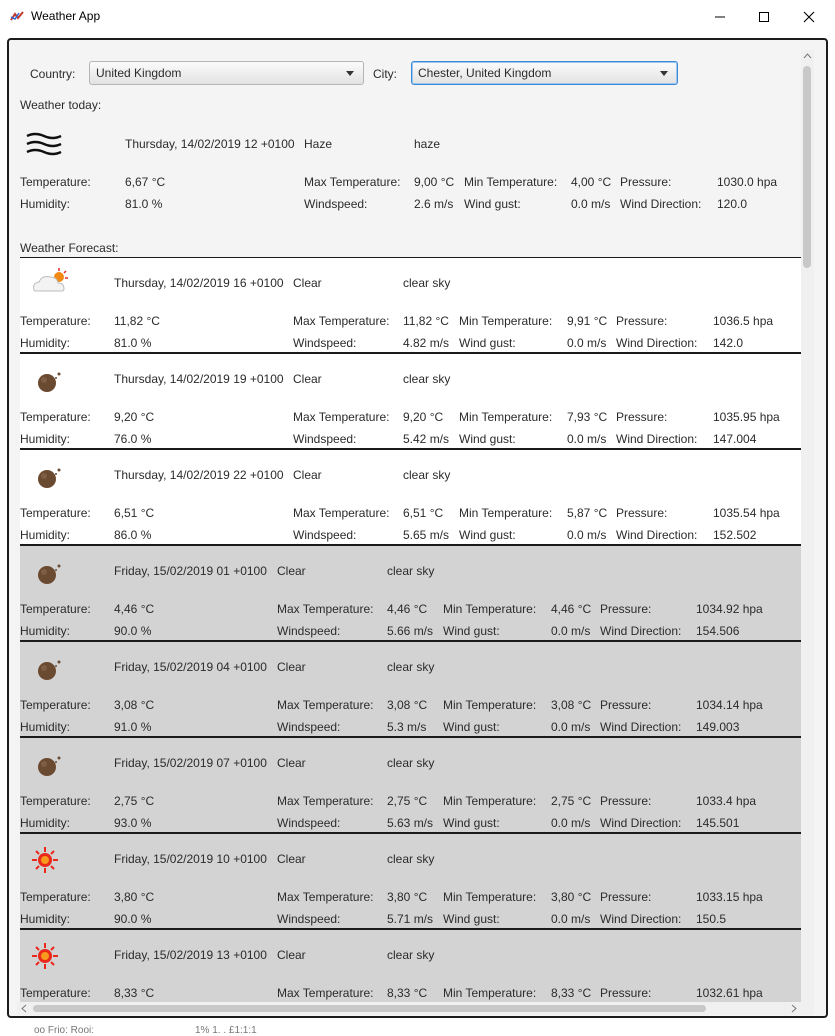  Describe the element at coordinates (133, 343) in the screenshot. I see `humidity-value: 81.0 %` at that location.